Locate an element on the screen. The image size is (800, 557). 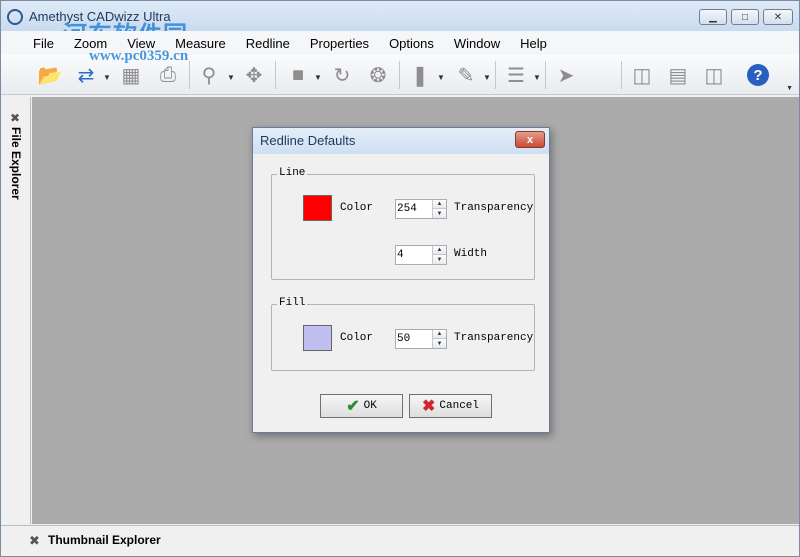
save-disk-icon: ▦ is located at coordinates (131, 75).